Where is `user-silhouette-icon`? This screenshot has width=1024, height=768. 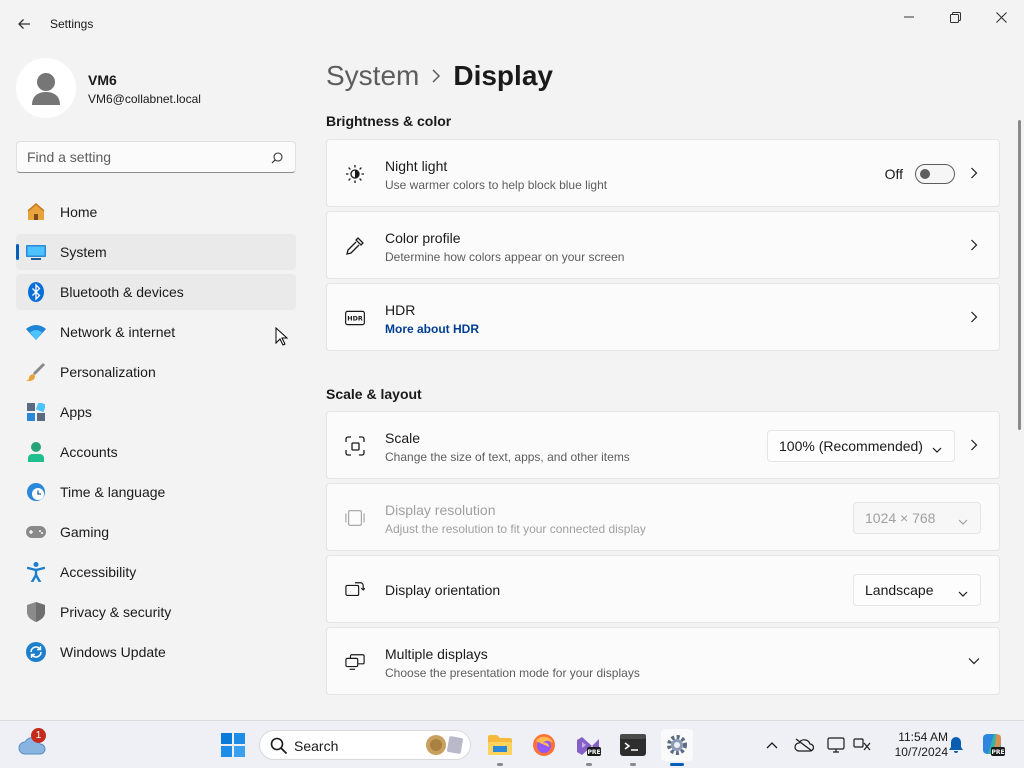
user-silhouette-icon is located at coordinates (46, 88).